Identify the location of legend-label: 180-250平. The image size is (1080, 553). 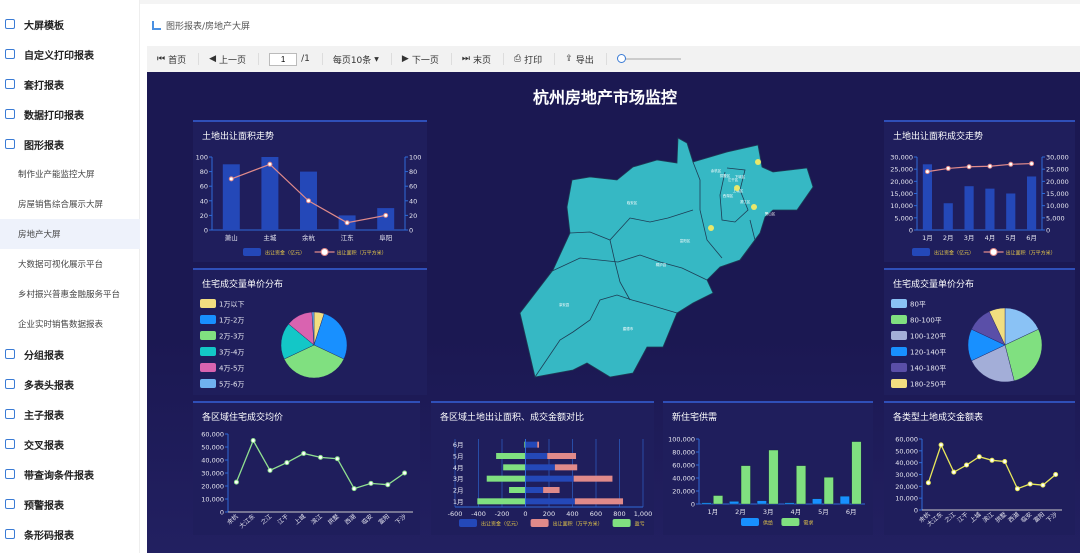
(928, 385).